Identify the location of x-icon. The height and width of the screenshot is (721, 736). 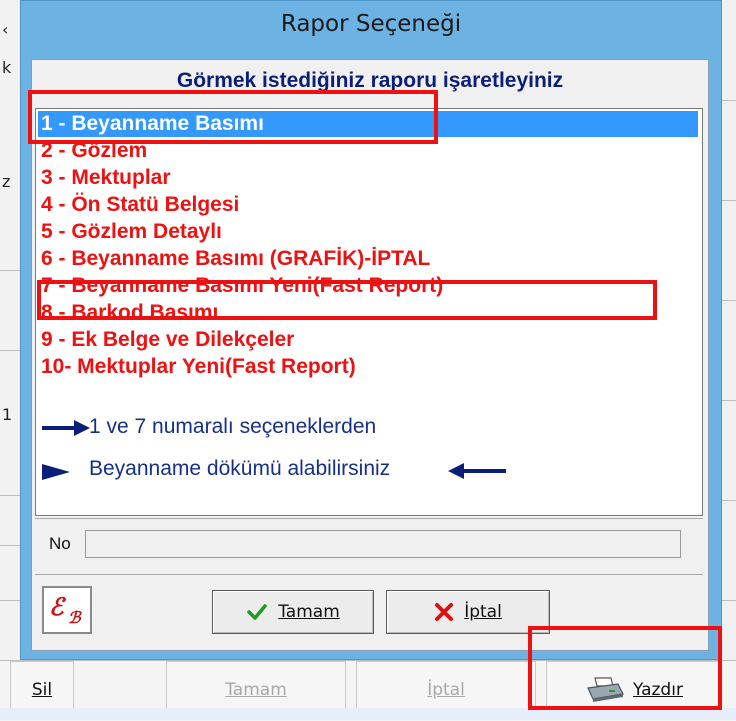
(444, 612).